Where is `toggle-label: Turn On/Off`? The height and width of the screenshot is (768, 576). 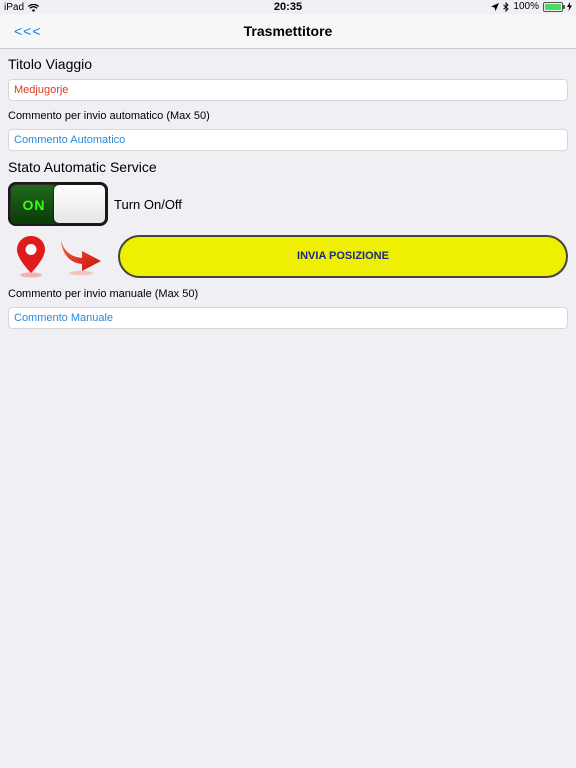 toggle-label: Turn On/Off is located at coordinates (148, 204).